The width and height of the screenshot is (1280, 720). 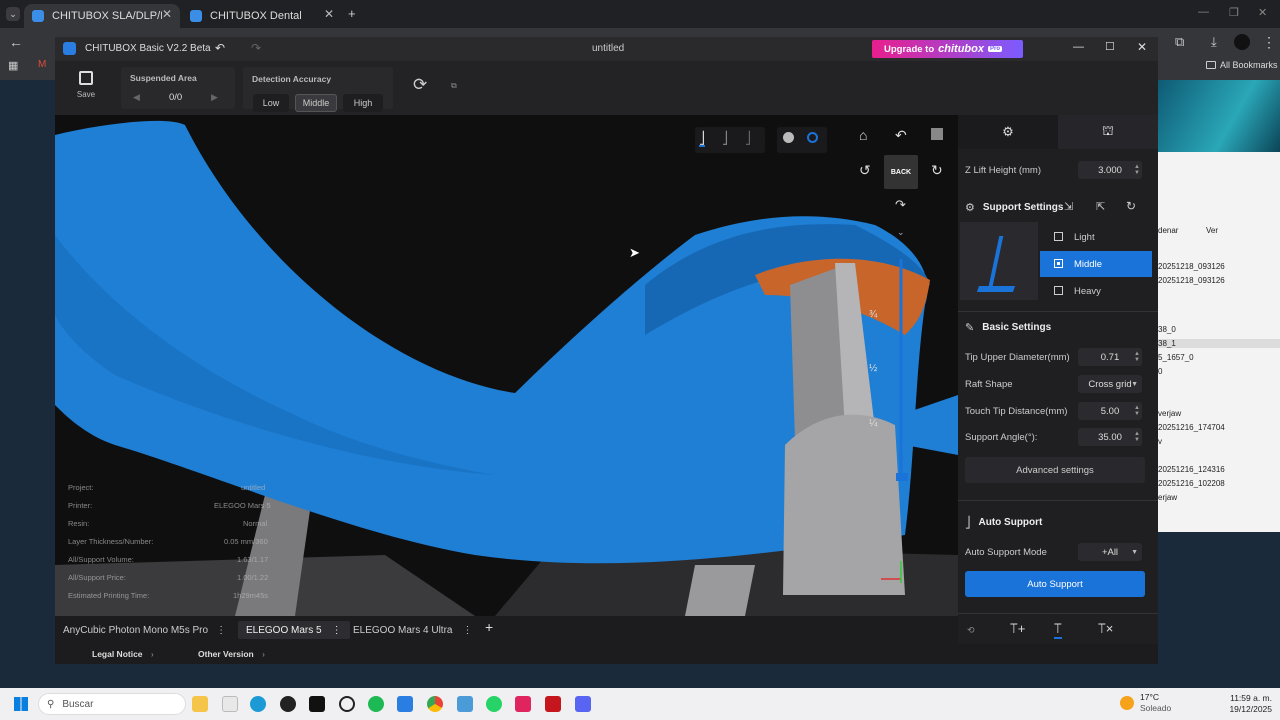 What do you see at coordinates (947, 49) in the screenshot?
I see `upgrade-button: Upgrade to chitubox Pro` at bounding box center [947, 49].